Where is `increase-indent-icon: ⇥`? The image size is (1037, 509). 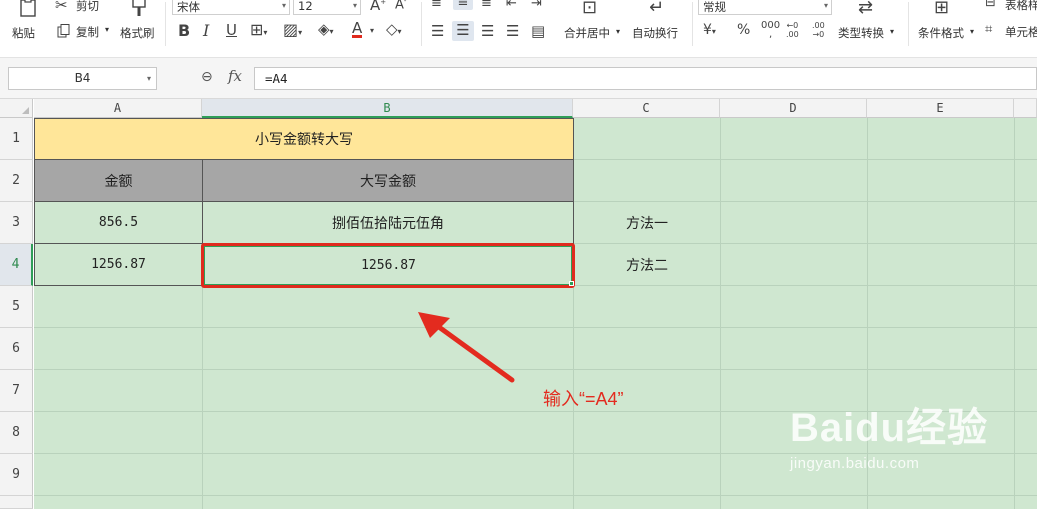
increase-indent-icon: ⇥ is located at coordinates (536, 5).